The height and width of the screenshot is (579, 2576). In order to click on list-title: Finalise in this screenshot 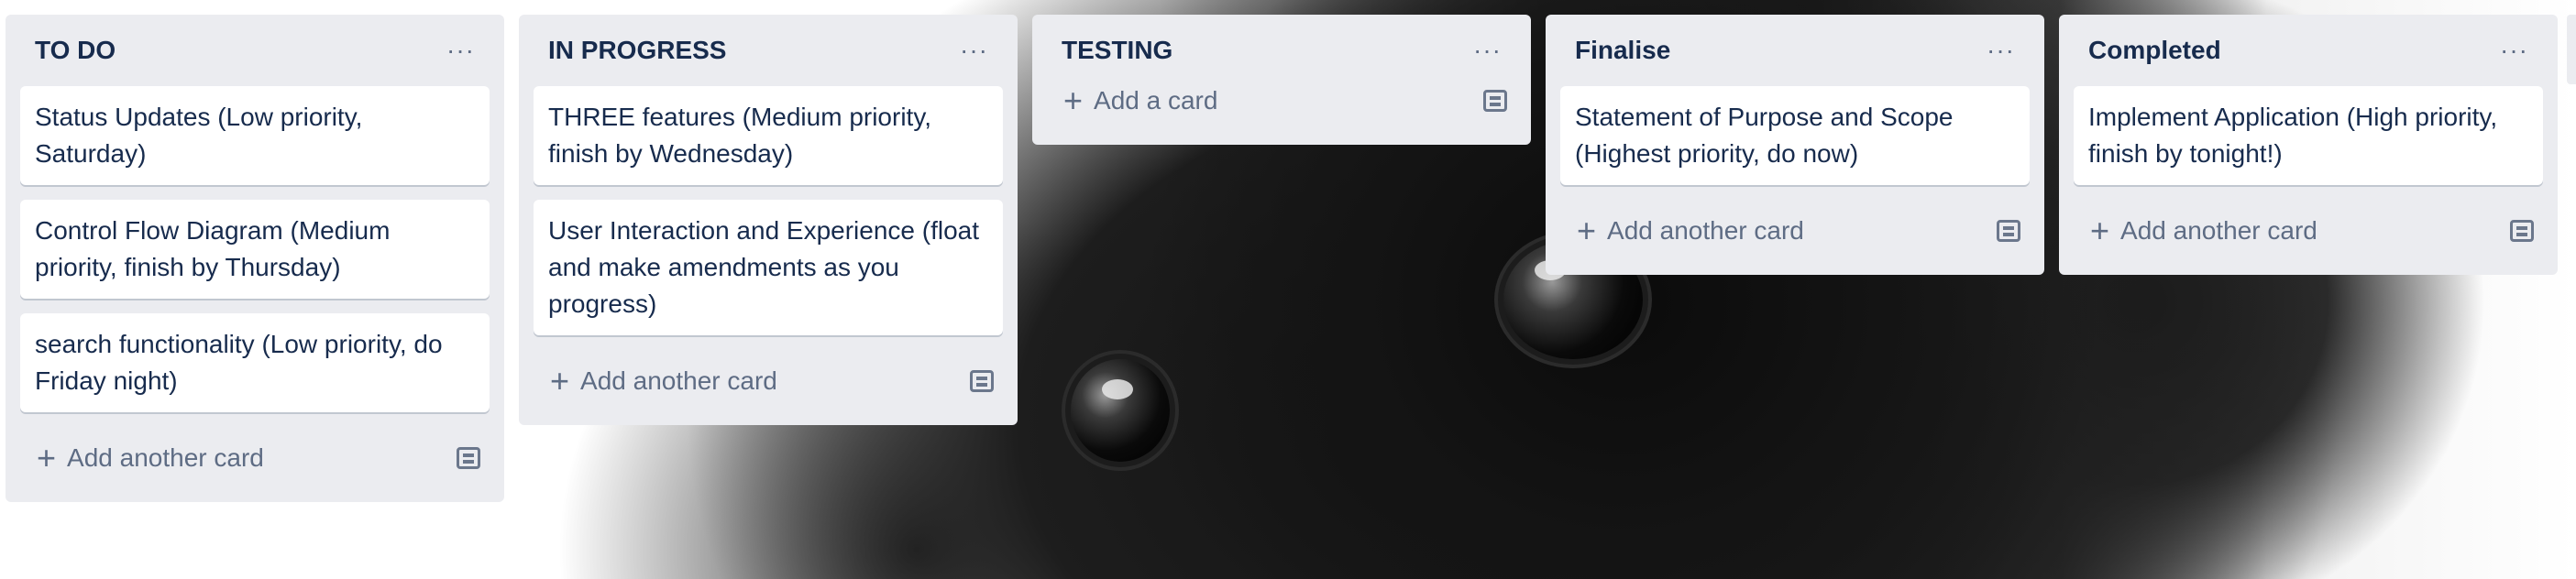, I will do `click(1622, 50)`.